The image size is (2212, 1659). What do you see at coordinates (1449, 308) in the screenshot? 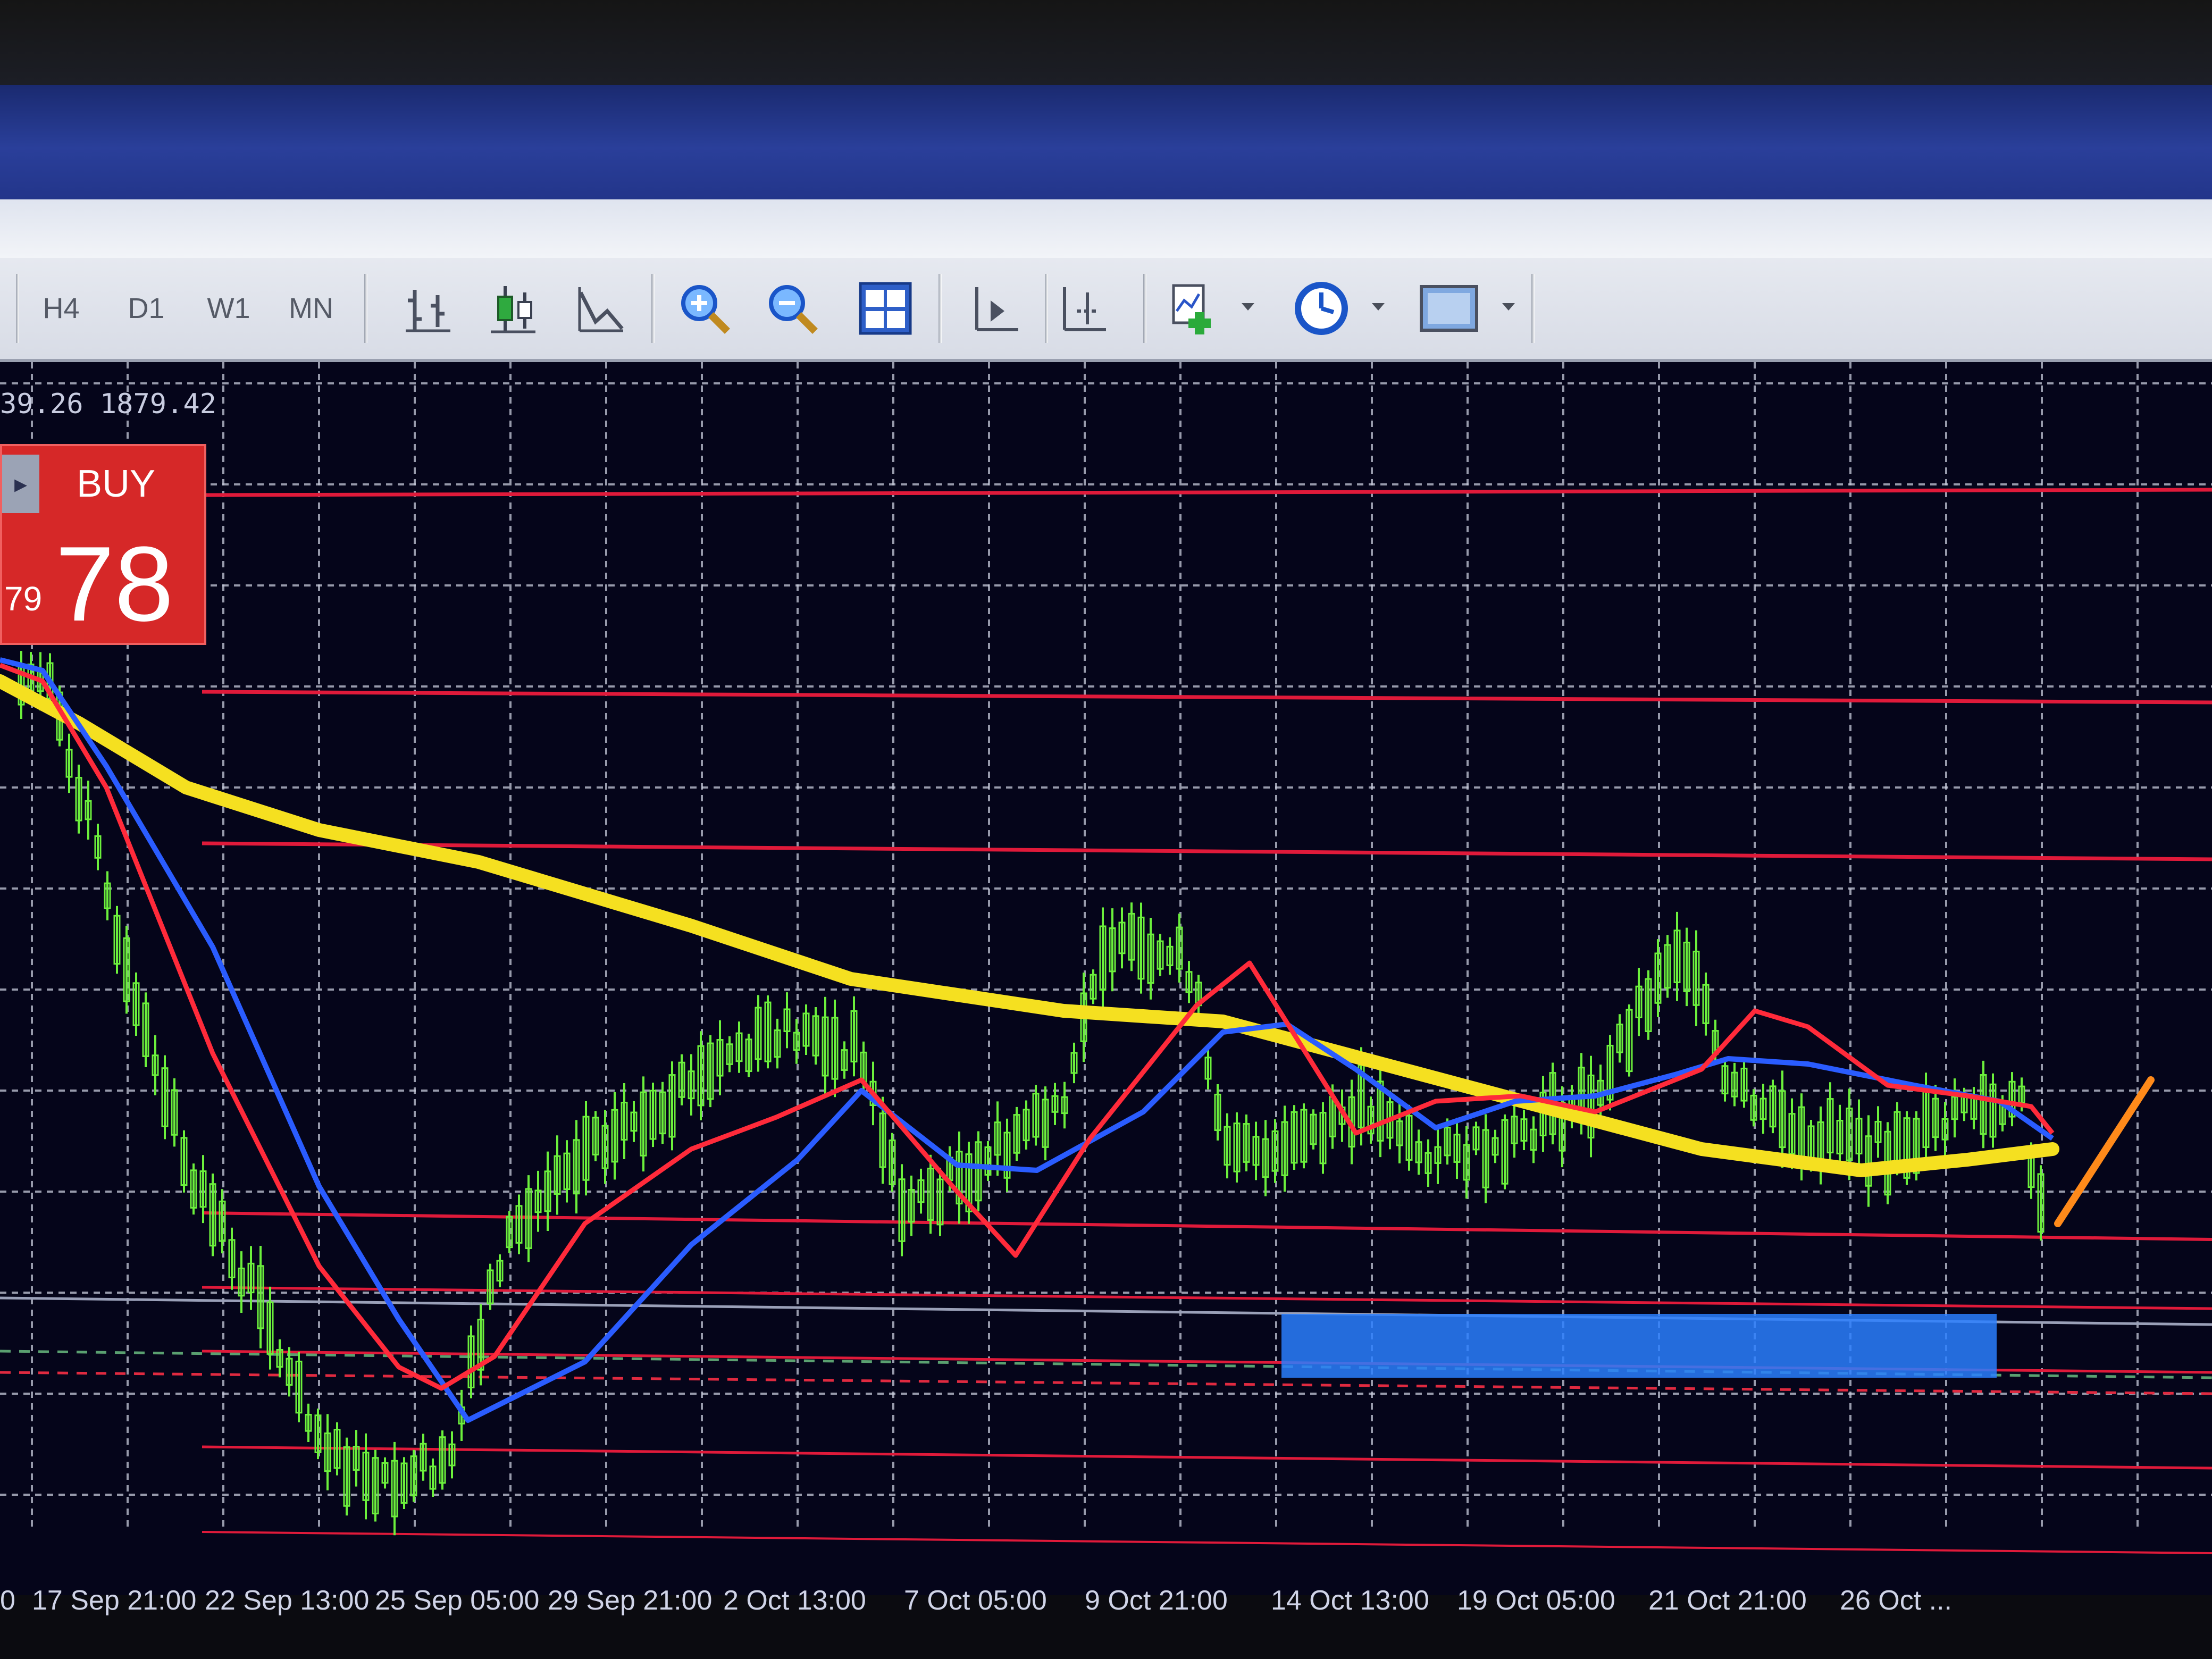
I see `templates-icon` at bounding box center [1449, 308].